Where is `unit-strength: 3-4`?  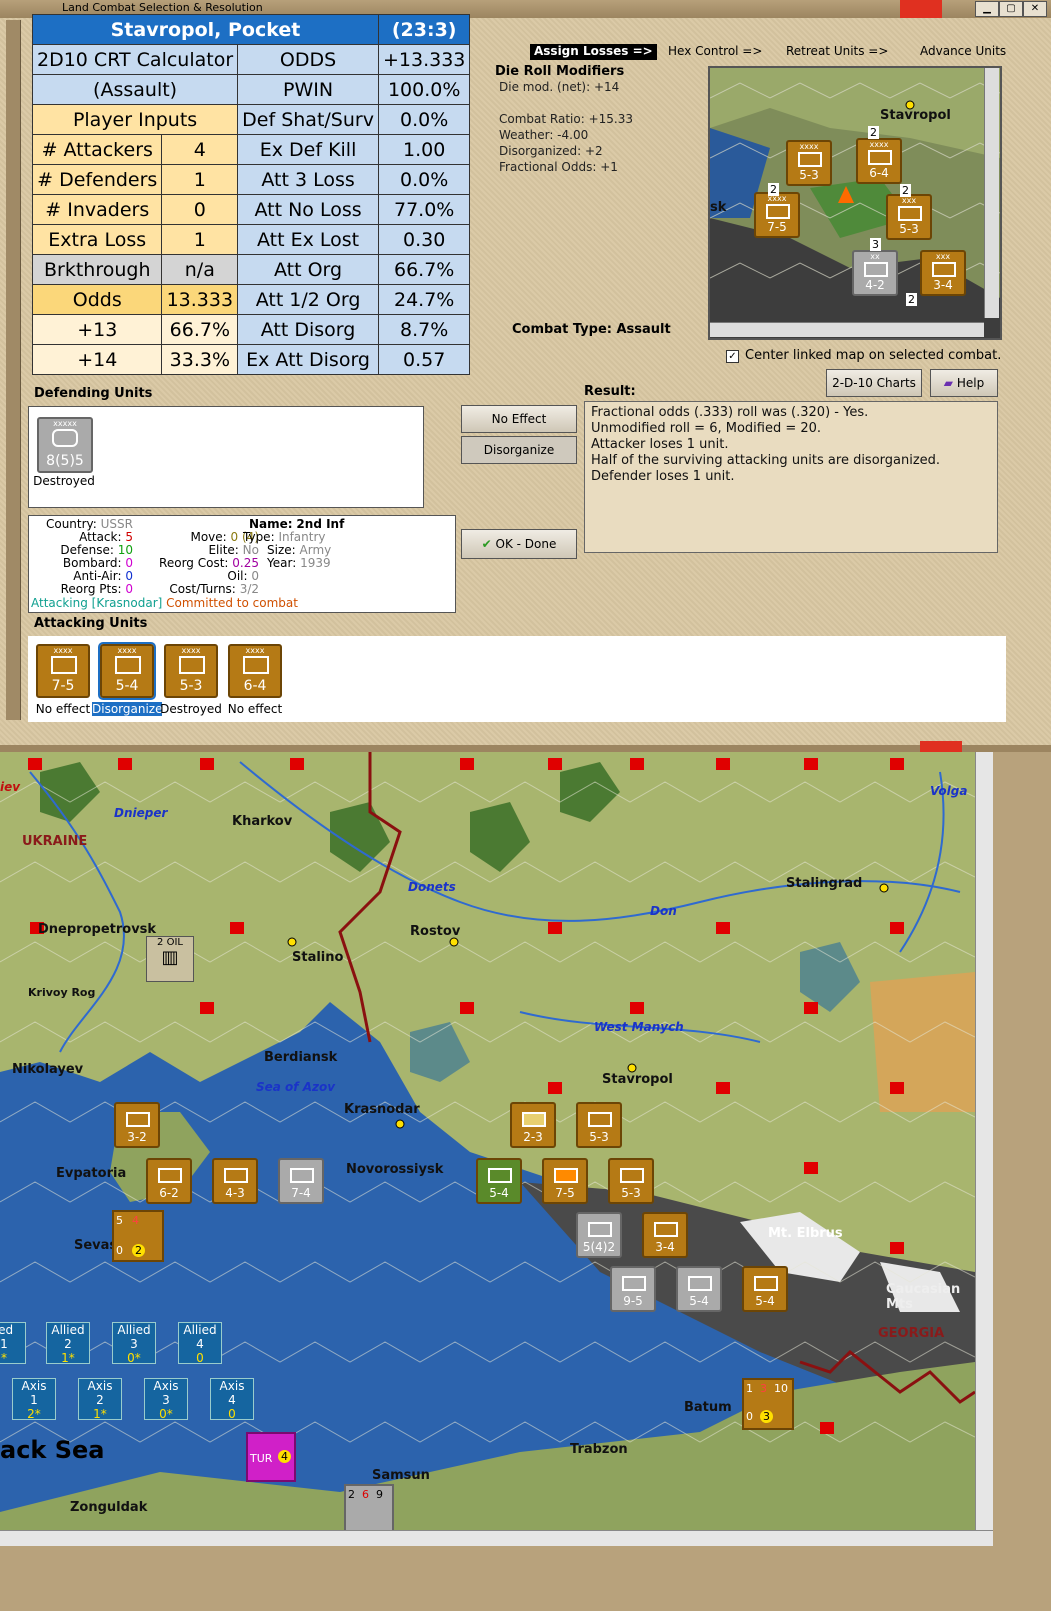 unit-strength: 3-4 is located at coordinates (665, 1247).